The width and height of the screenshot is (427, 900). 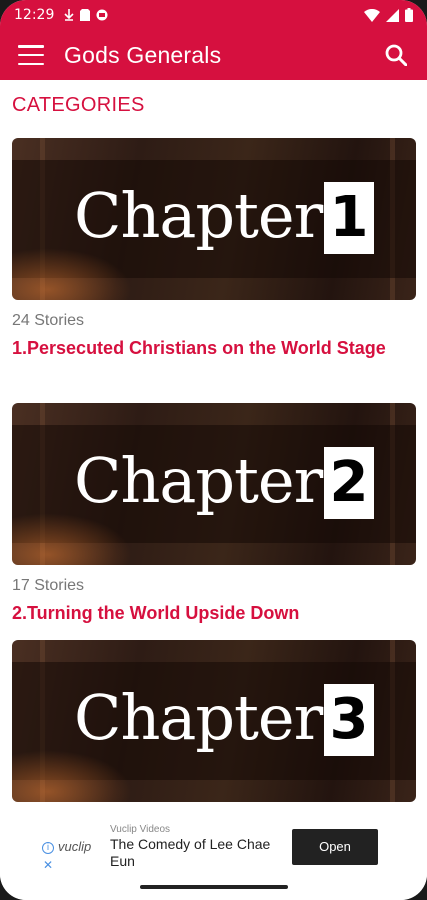 What do you see at coordinates (48, 320) in the screenshot?
I see `story-count: 24 Stories` at bounding box center [48, 320].